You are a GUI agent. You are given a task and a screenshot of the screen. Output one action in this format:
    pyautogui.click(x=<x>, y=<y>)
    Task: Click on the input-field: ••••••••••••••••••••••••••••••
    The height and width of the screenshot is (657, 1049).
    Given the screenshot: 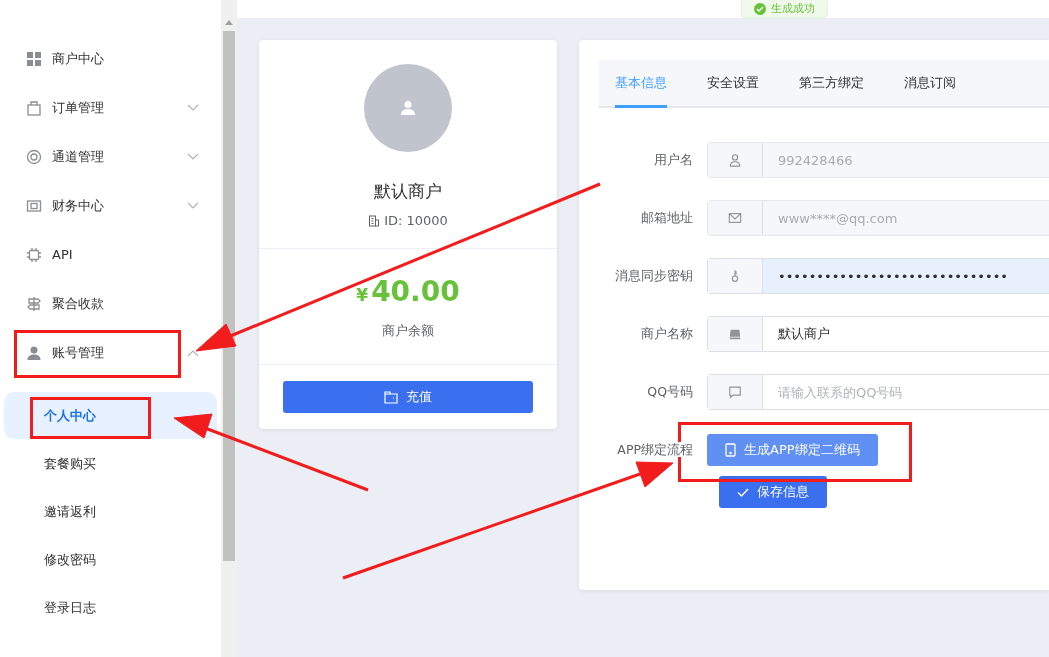 What is the action you would take?
    pyautogui.click(x=878, y=276)
    